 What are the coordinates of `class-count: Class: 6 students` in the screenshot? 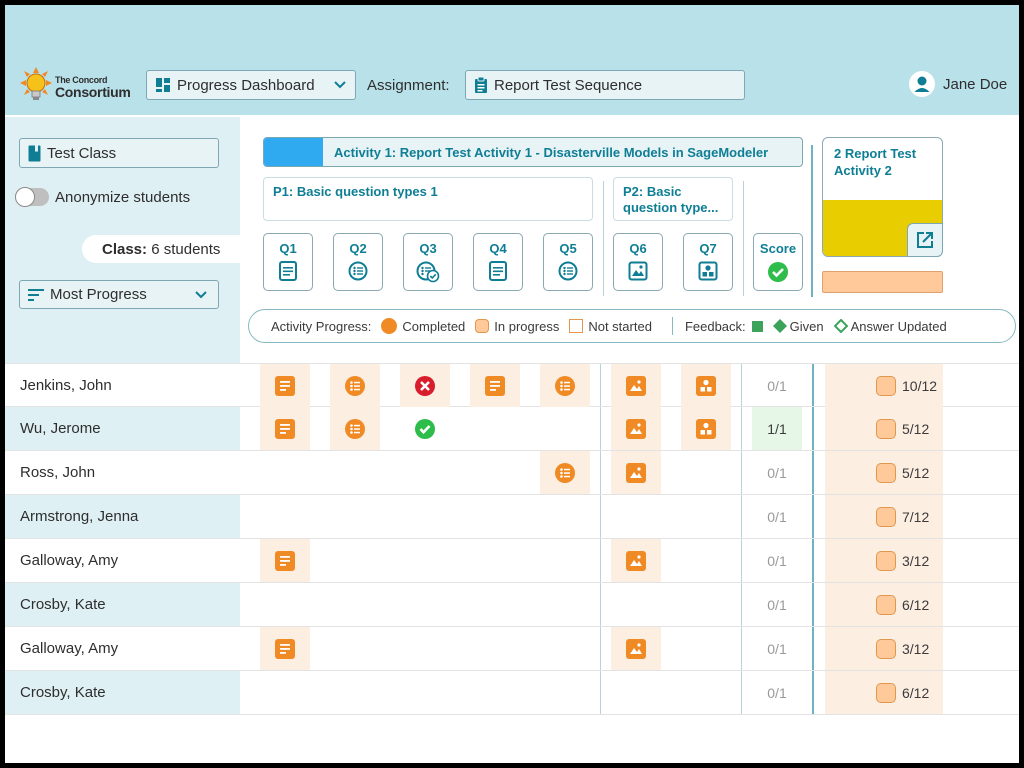 It's located at (162, 249).